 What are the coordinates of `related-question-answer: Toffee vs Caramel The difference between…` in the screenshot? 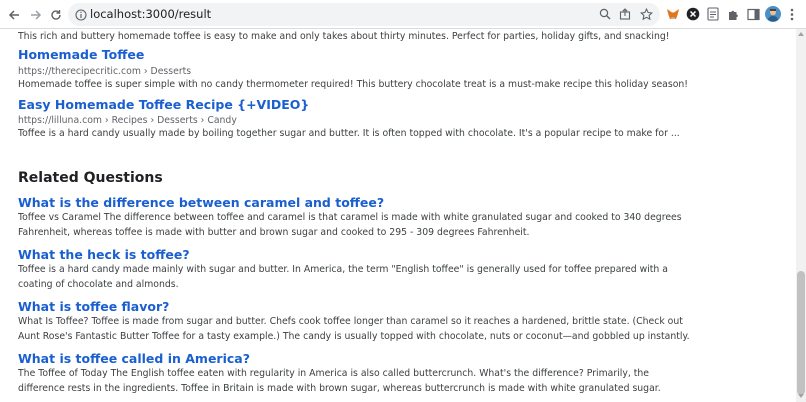 It's located at (350, 225).